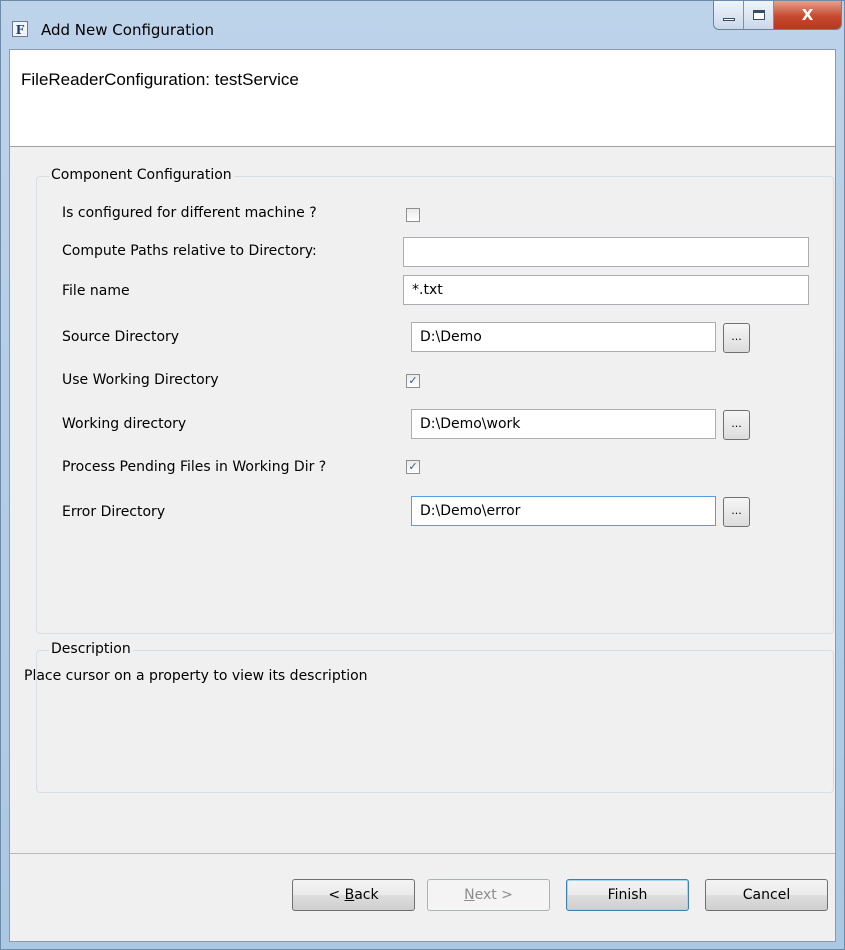 This screenshot has width=845, height=950. What do you see at coordinates (413, 215) in the screenshot?
I see `different-machine-checkbox` at bounding box center [413, 215].